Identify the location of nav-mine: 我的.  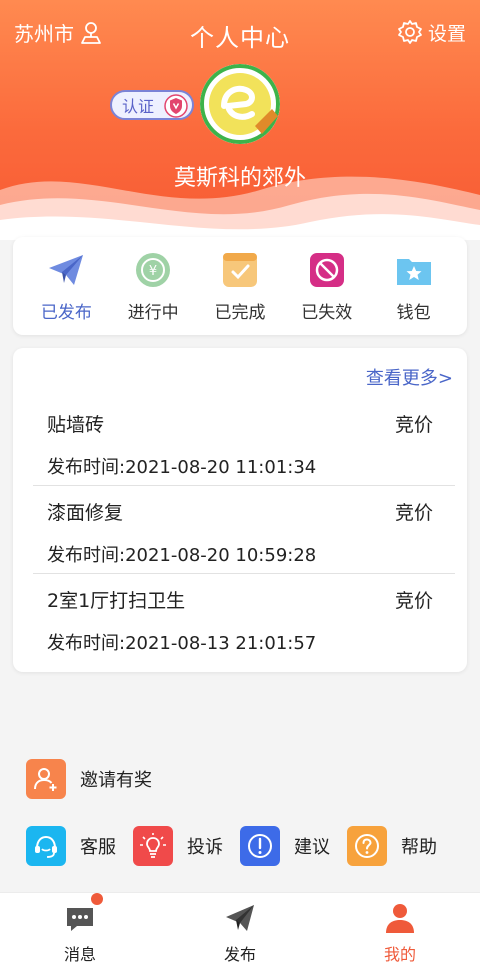
(400, 930).